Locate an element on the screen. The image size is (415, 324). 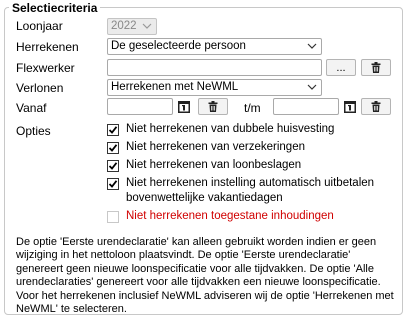
flexwerker-input is located at coordinates (214, 67).